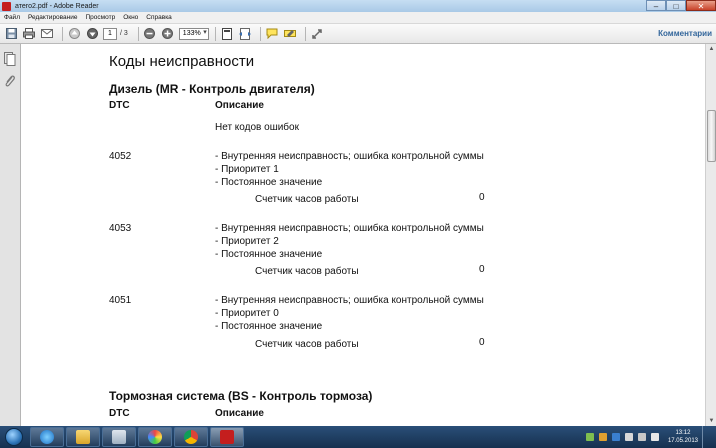 The image size is (716, 448). I want to click on taskbar-explorer, so click(83, 437).